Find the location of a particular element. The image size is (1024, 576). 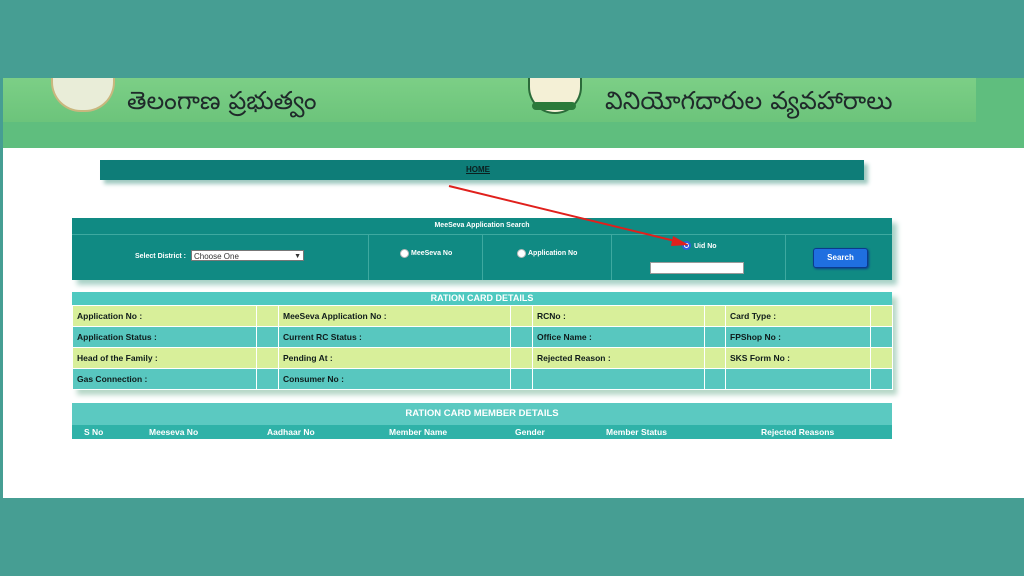

column-header-meeseva-no: Meeseva No is located at coordinates (174, 432).